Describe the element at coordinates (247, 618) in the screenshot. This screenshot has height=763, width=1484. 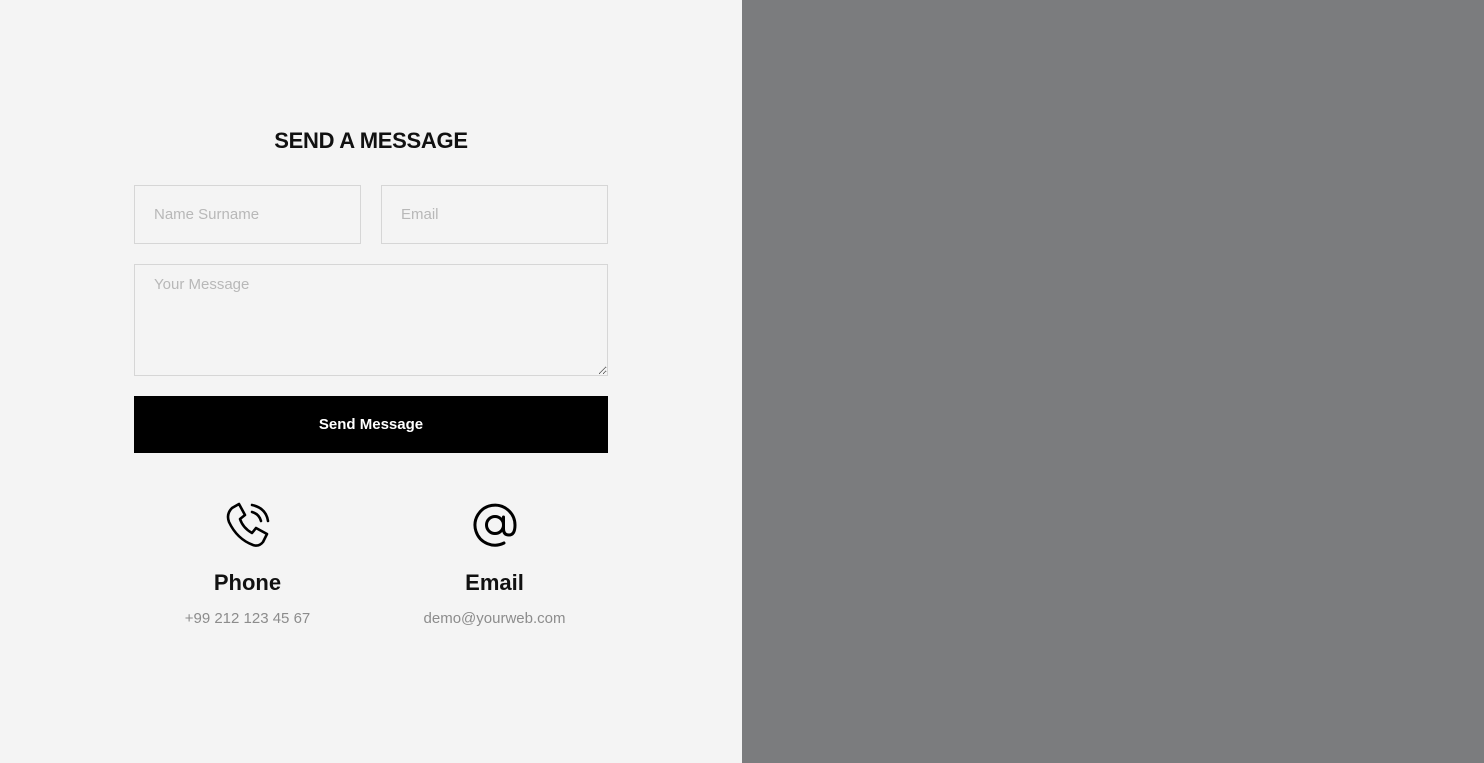
I see `contact-phone-value: +99 212 123 45 67` at that location.